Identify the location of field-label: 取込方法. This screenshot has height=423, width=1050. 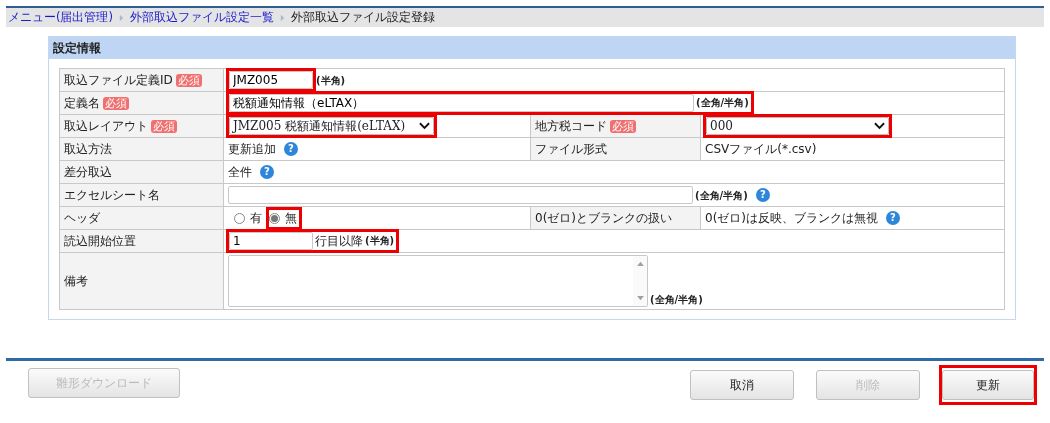
(88, 148).